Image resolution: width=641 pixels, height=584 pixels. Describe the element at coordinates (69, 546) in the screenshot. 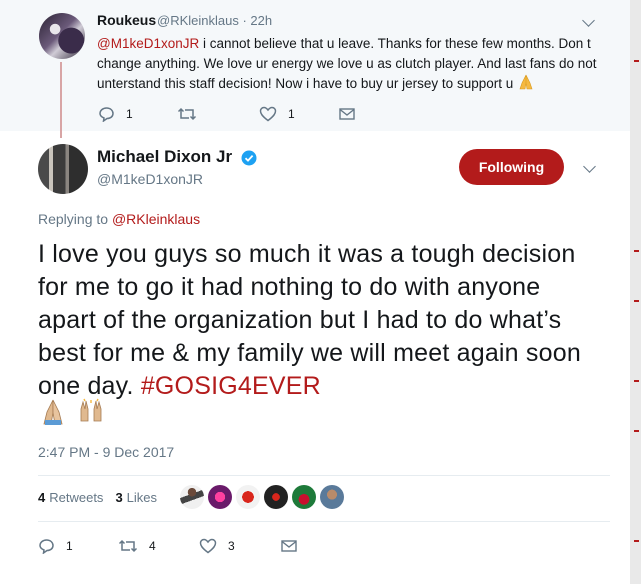

I see `reply-count: 1` at that location.